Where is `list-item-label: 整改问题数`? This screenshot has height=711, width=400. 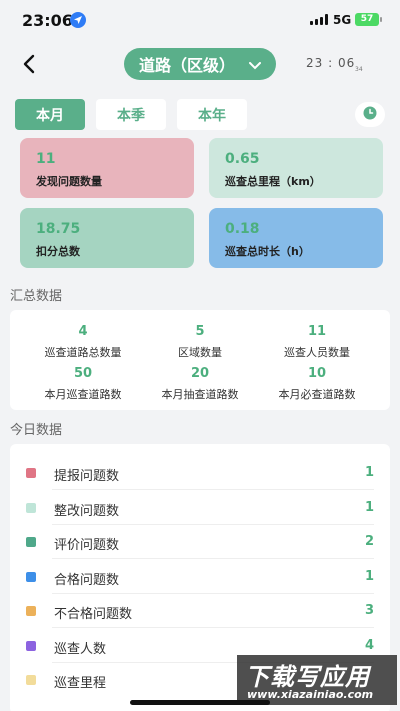
list-item-label: 整改问题数 is located at coordinates (87, 511).